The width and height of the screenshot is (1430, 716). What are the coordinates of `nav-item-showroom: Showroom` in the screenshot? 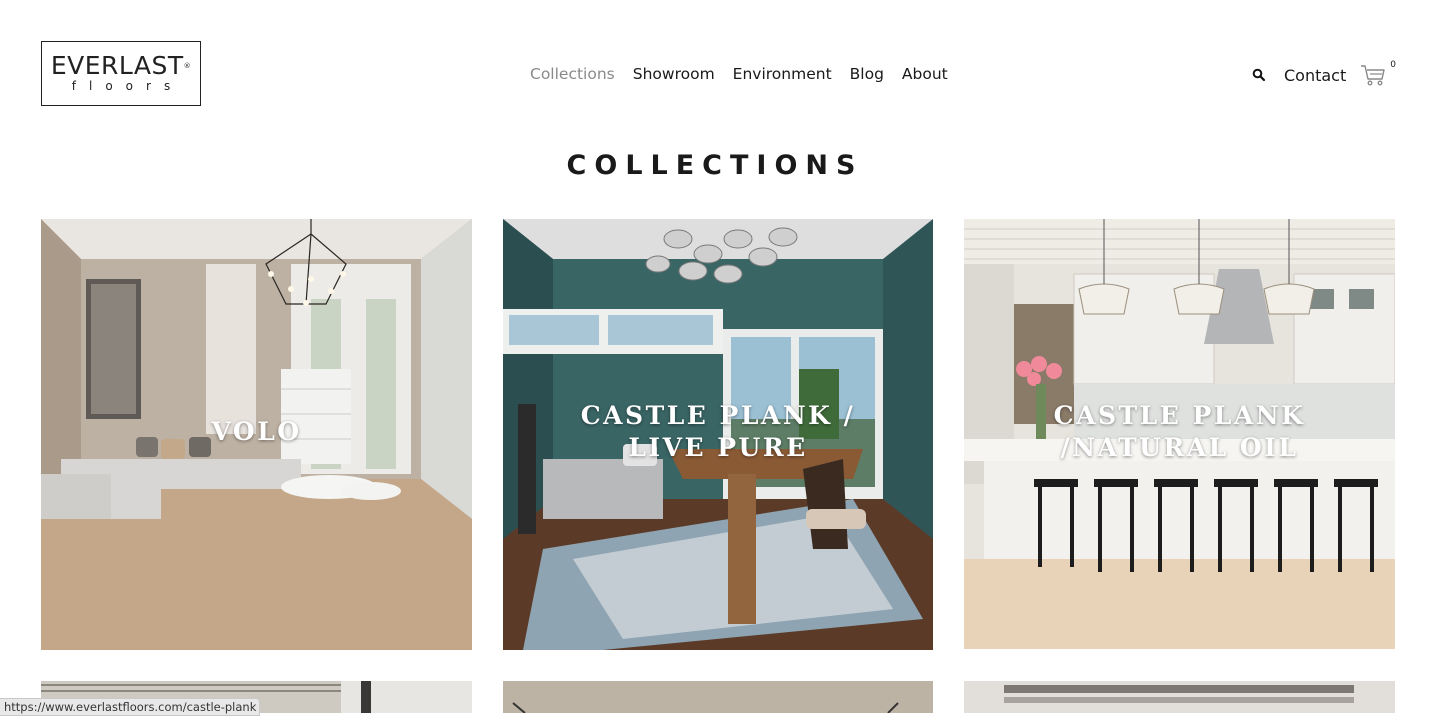 It's located at (674, 74).